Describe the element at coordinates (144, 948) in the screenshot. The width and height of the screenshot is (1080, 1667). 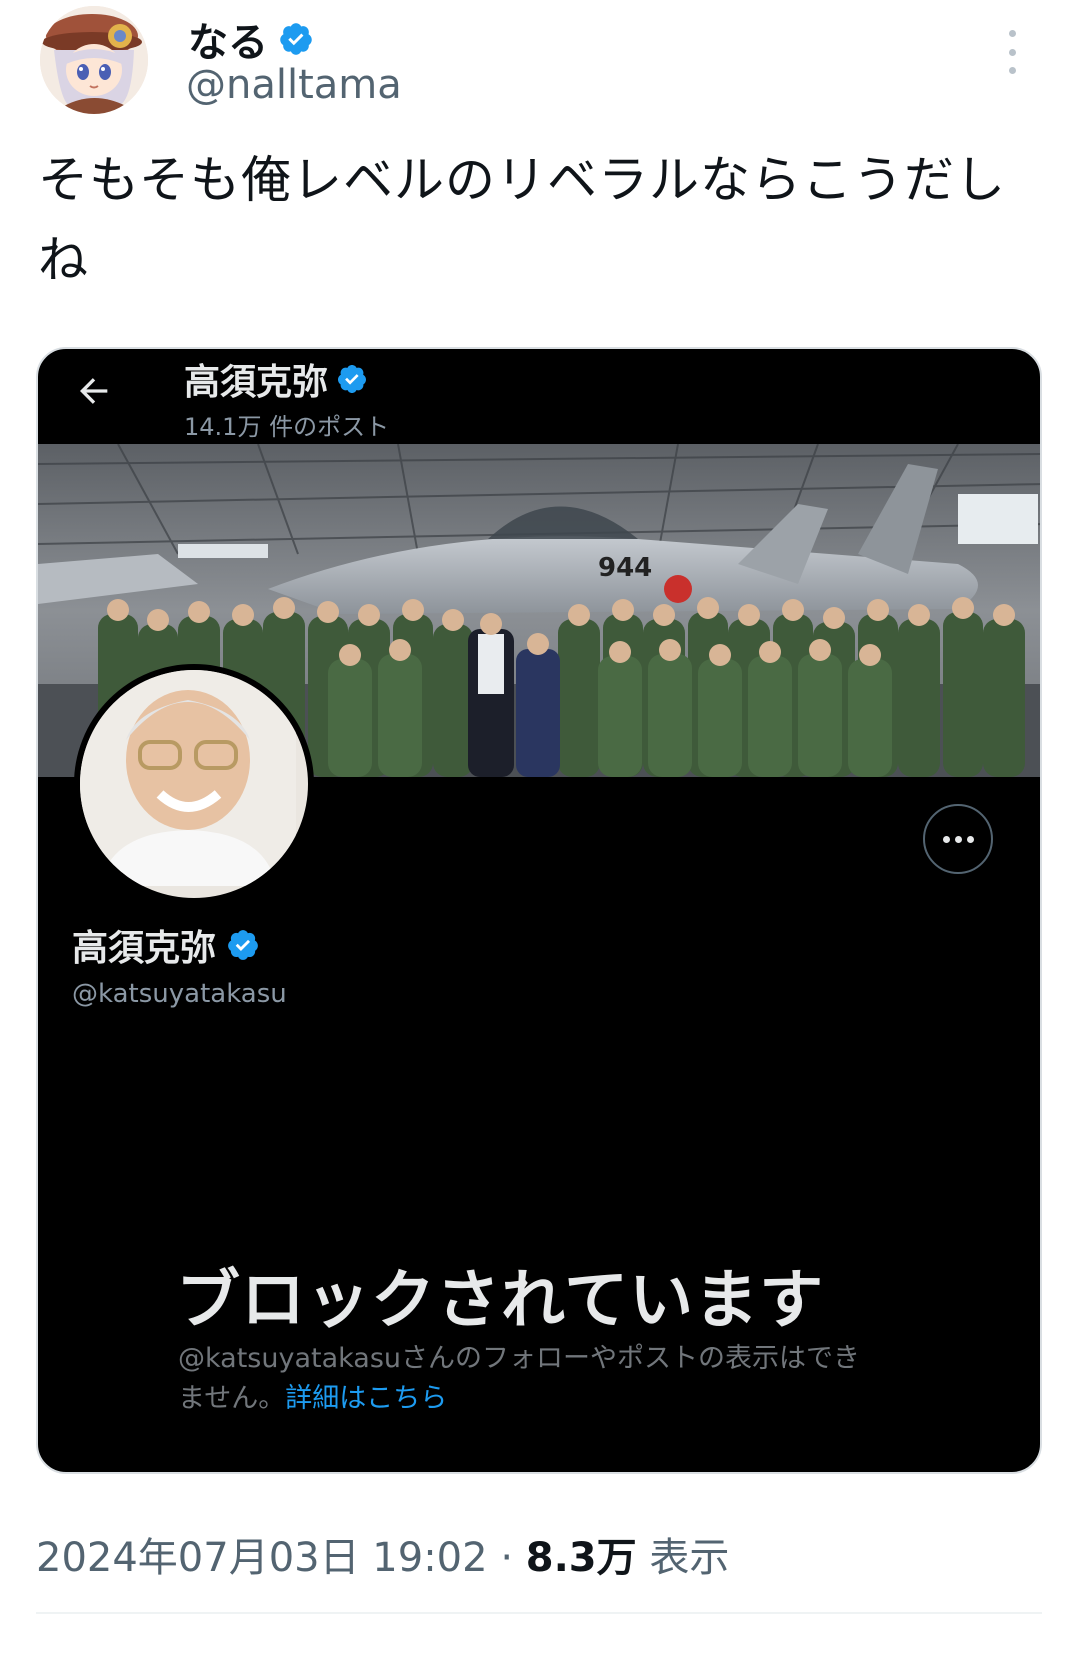
I see `embedded-profile-name-text: 高須克弥` at that location.